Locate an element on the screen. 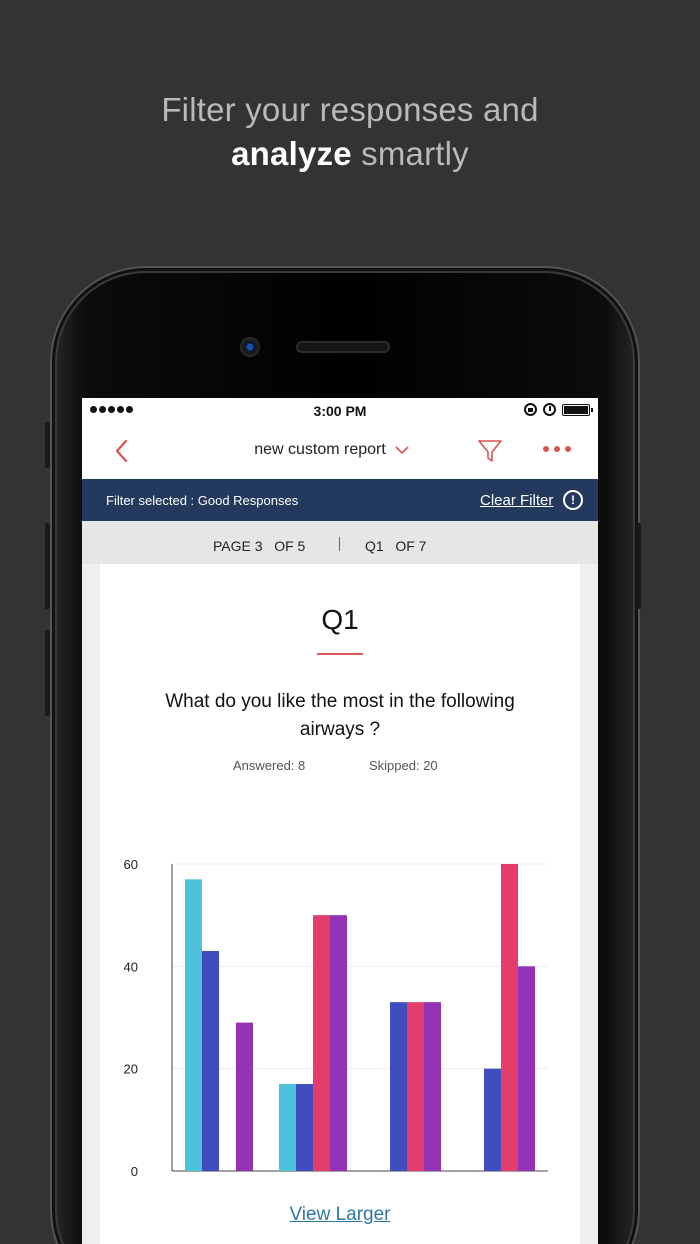  alarm-icon is located at coordinates (549, 409).